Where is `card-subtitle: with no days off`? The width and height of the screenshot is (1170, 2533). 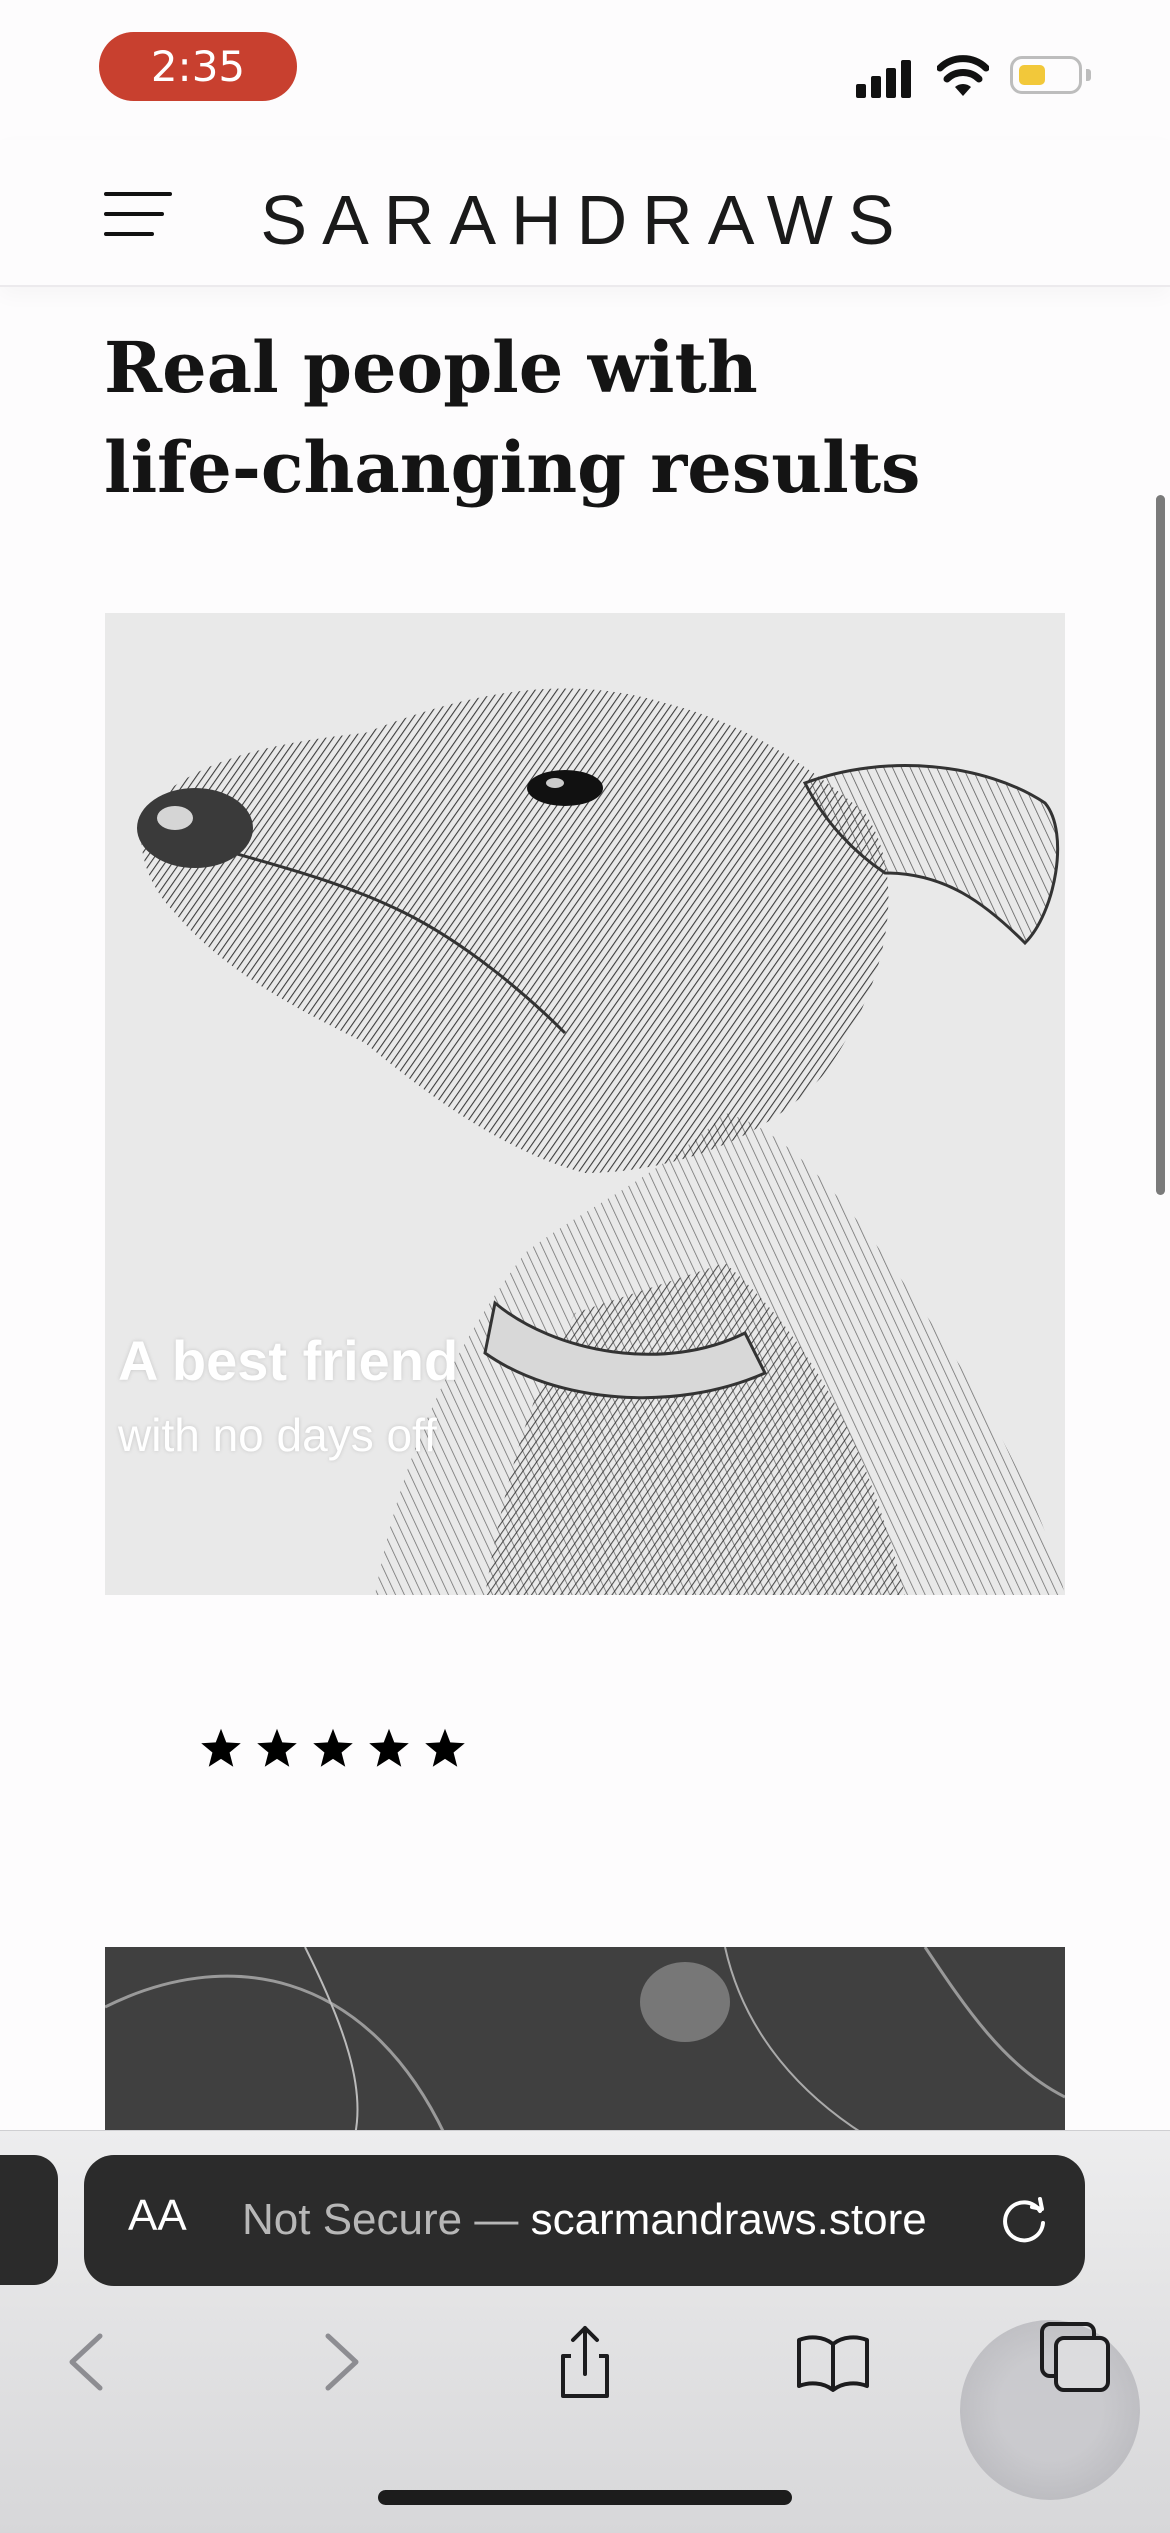
card-subtitle: with no days off is located at coordinates (277, 1435).